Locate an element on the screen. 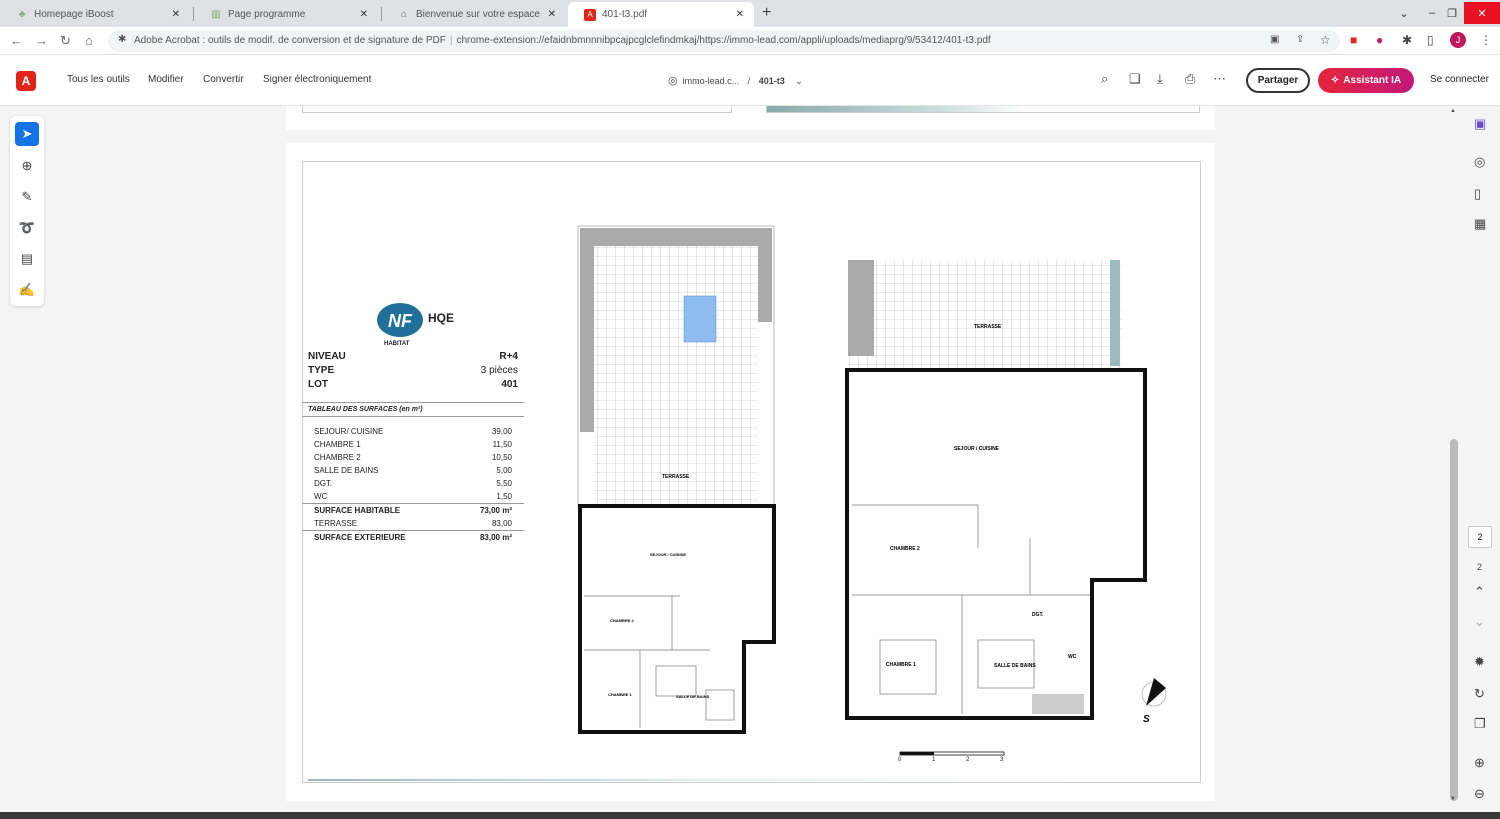 The height and width of the screenshot is (819, 1500). surface-row: TERRASSE 83,00 is located at coordinates (413, 523).